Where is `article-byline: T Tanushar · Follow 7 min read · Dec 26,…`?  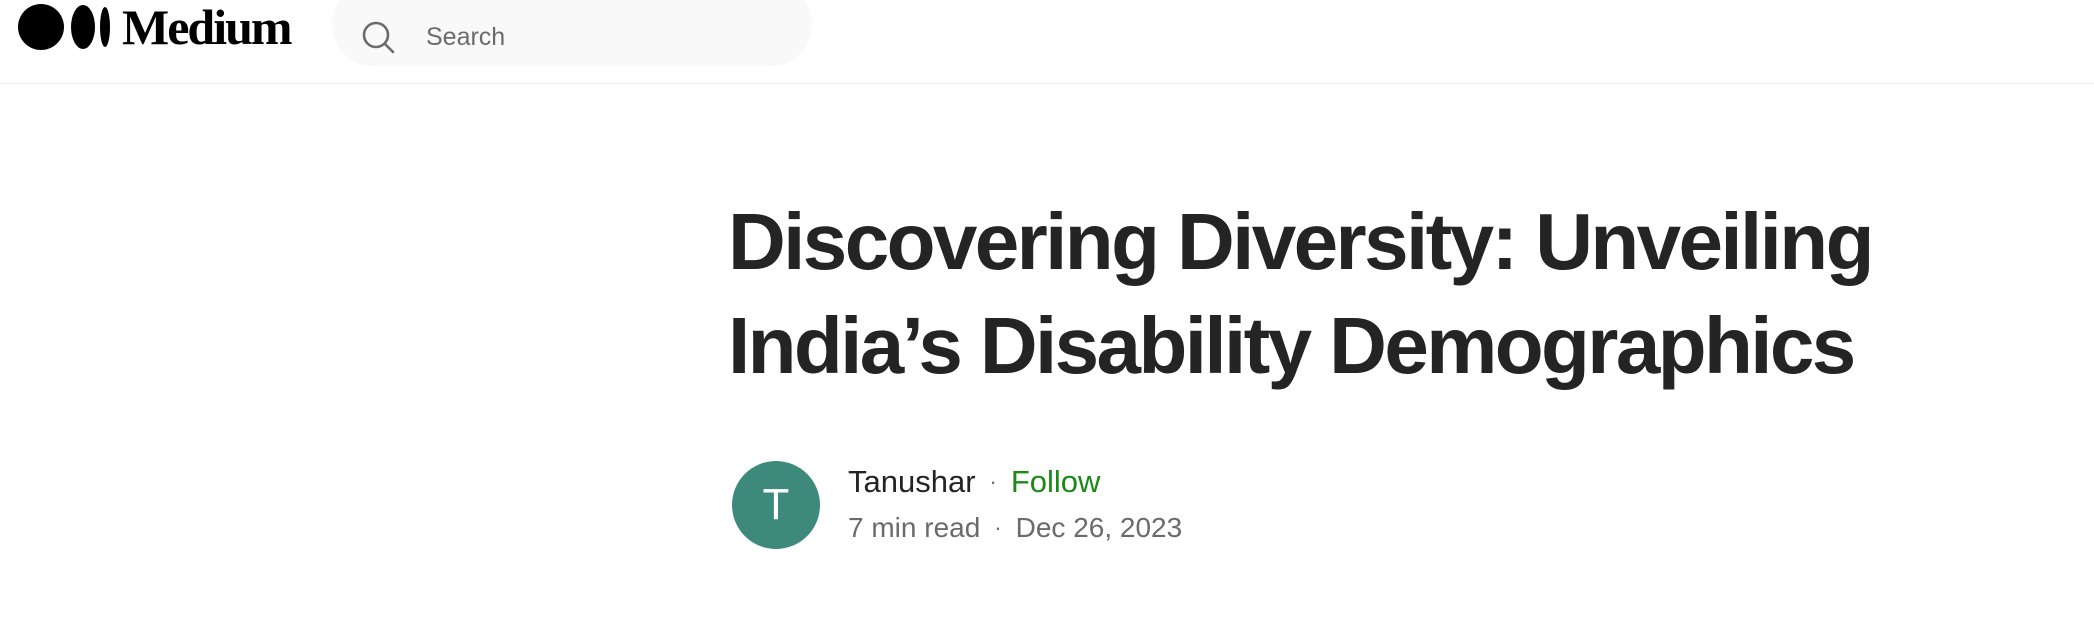
article-byline: T Tanushar · Follow 7 min read · Dec 26,… is located at coordinates (957, 505).